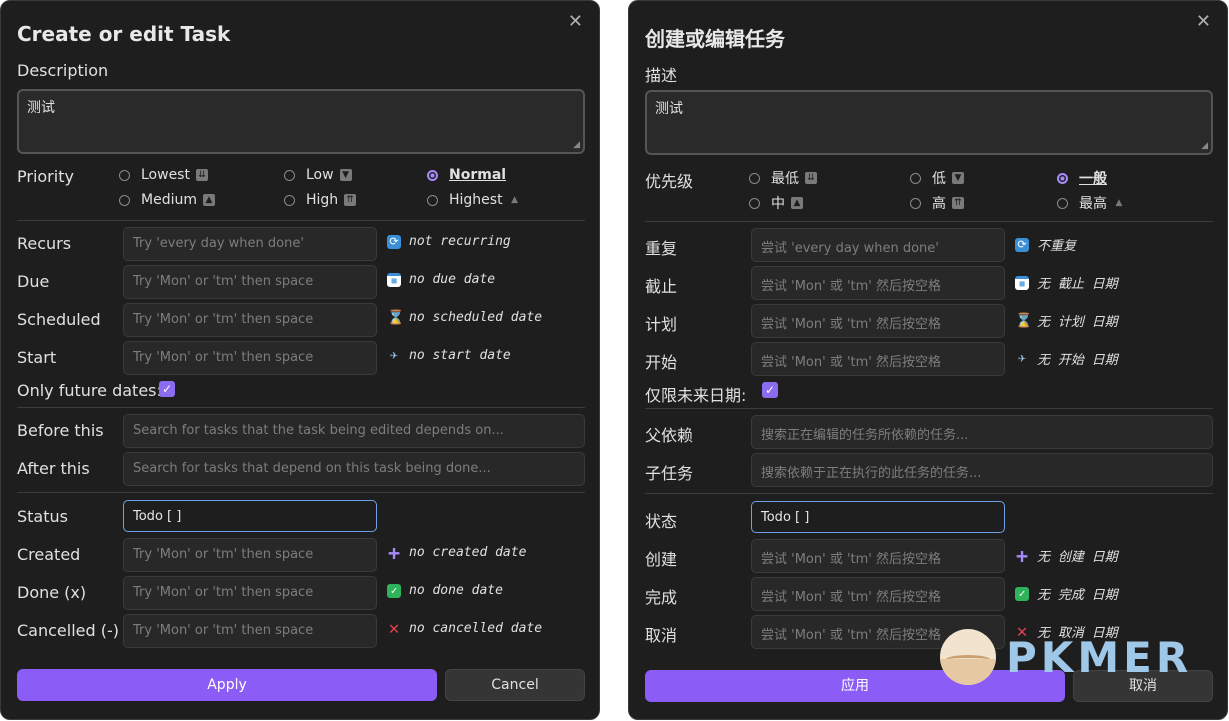  What do you see at coordinates (49, 554) in the screenshot?
I see `created-label: Created` at bounding box center [49, 554].